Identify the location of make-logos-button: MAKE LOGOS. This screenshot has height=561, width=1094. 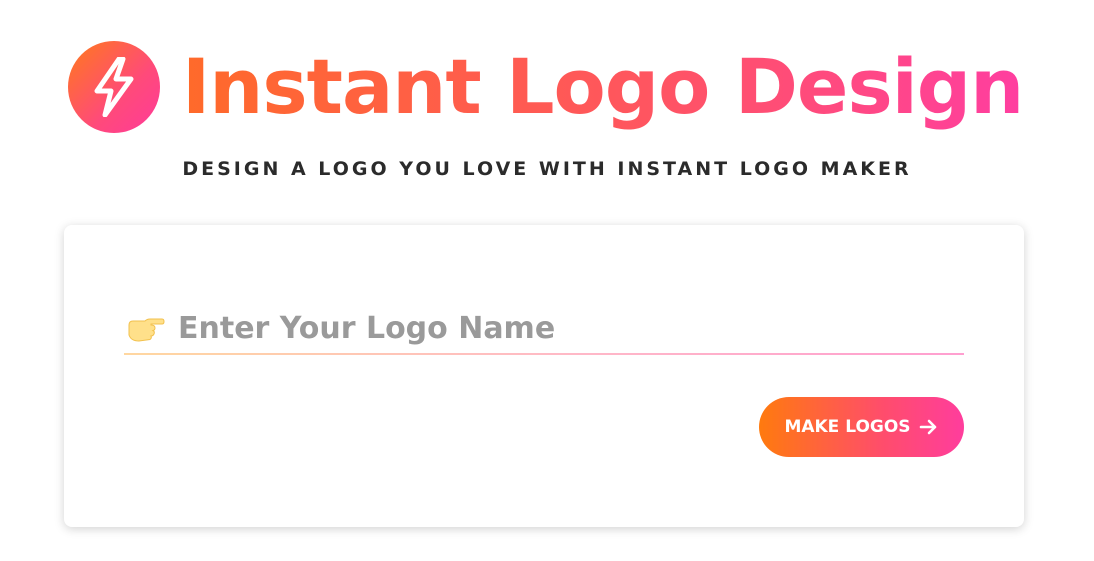
(861, 427).